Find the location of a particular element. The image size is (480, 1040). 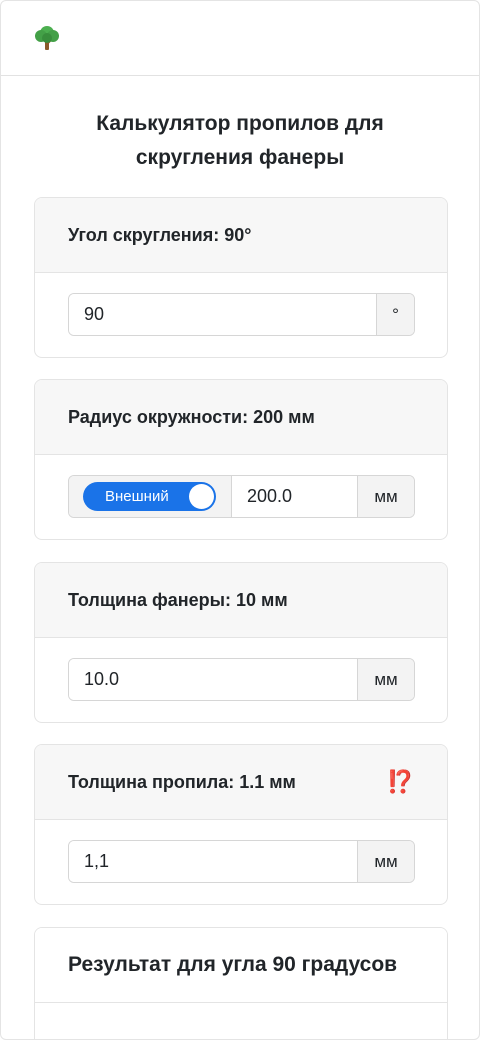

radius-input is located at coordinates (294, 496).